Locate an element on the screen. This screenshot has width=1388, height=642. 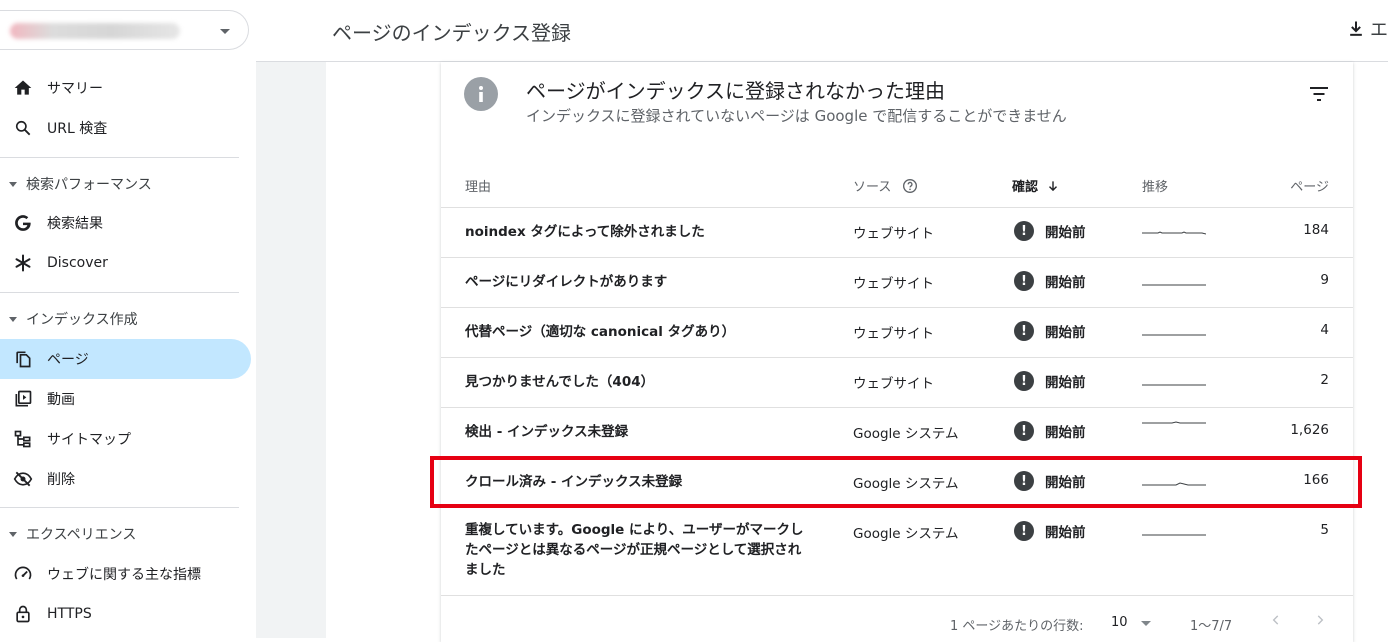
info-icon is located at coordinates (481, 94).